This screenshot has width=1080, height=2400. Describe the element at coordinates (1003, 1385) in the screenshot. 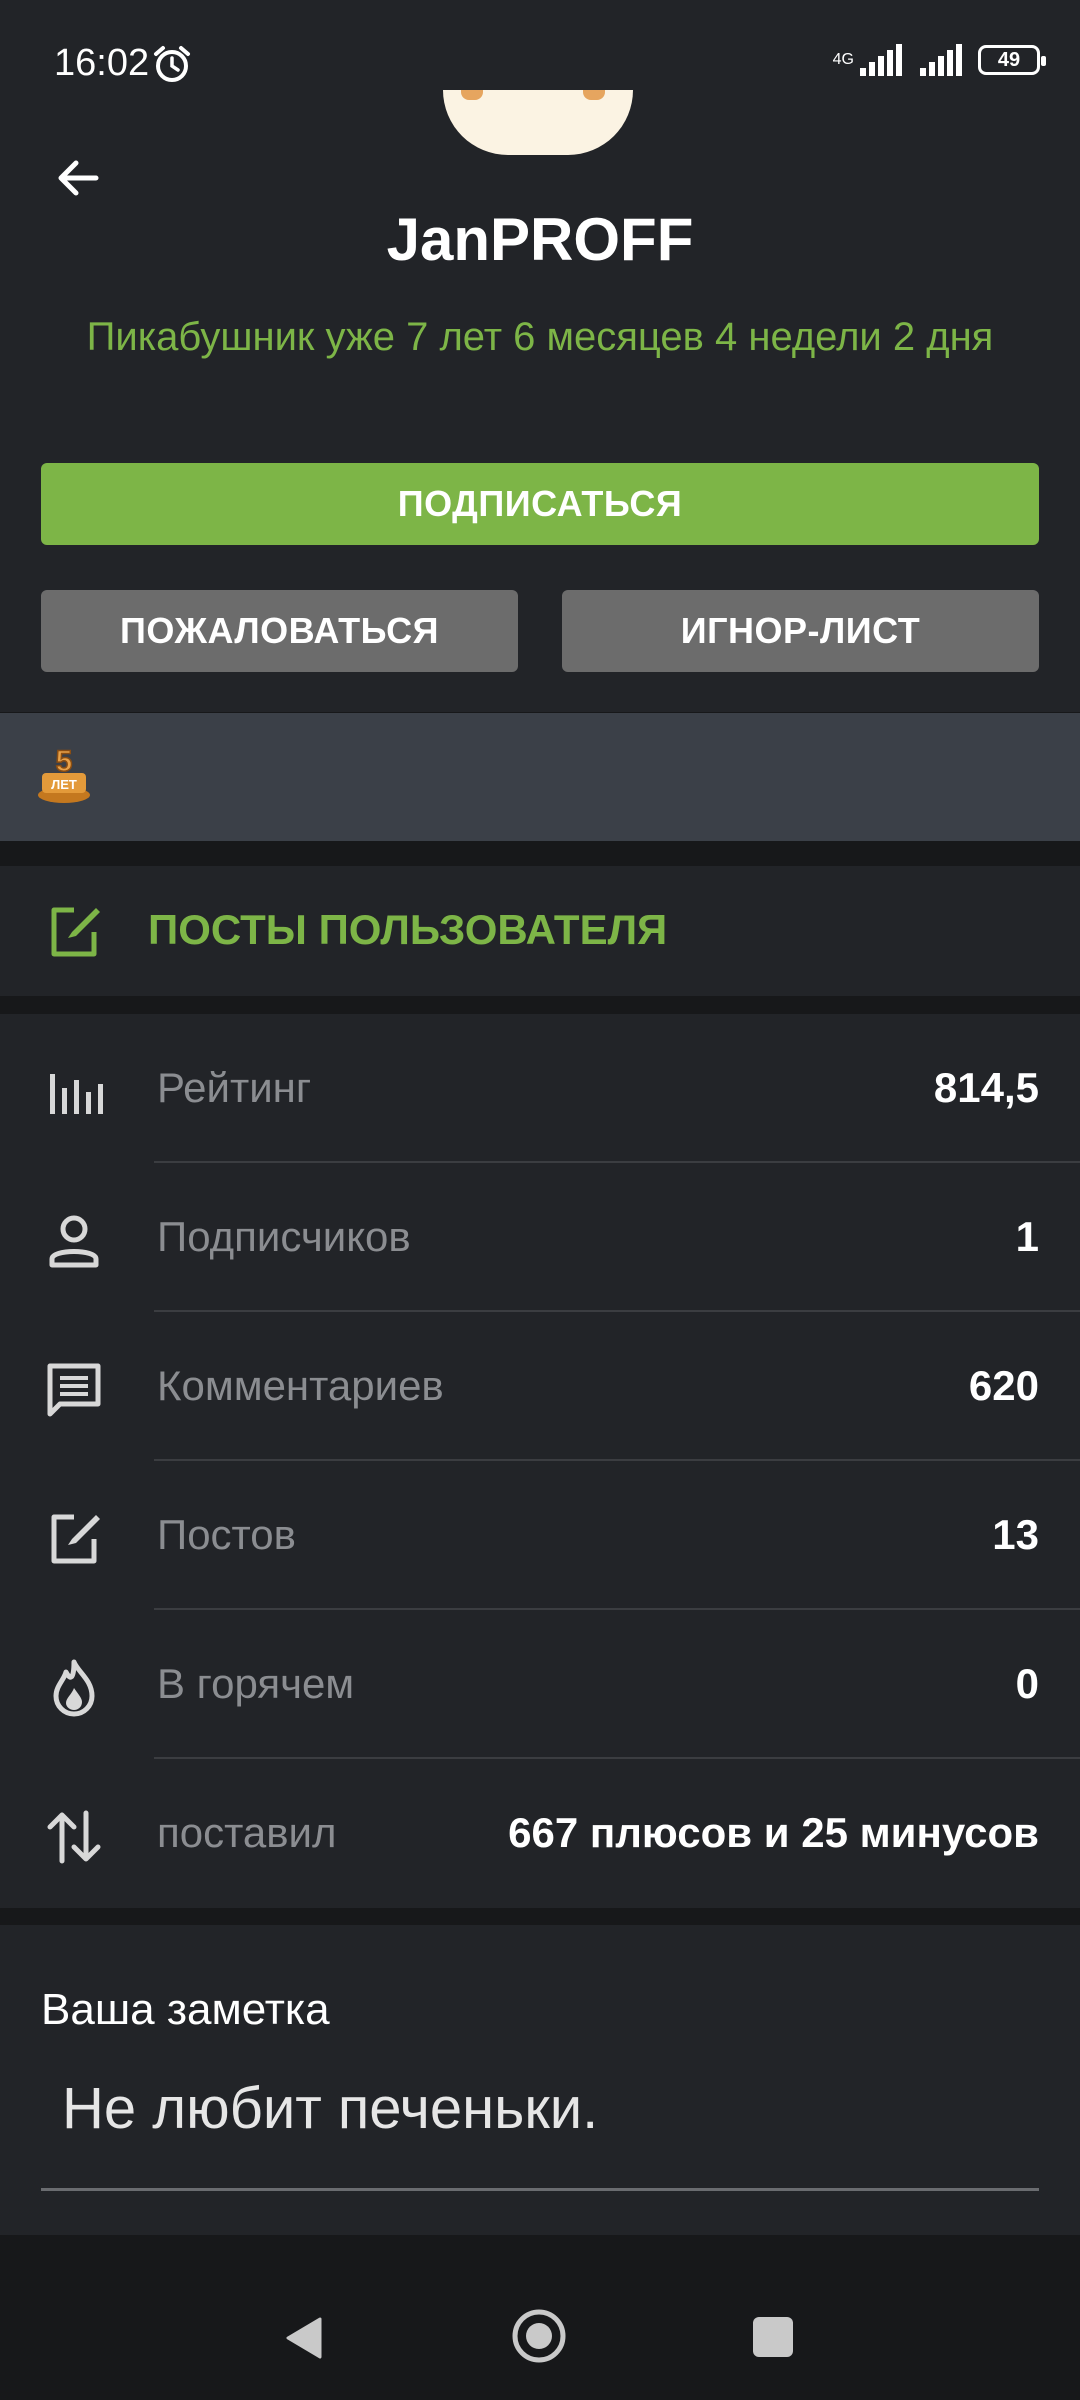

I see `stat-value: 620` at that location.